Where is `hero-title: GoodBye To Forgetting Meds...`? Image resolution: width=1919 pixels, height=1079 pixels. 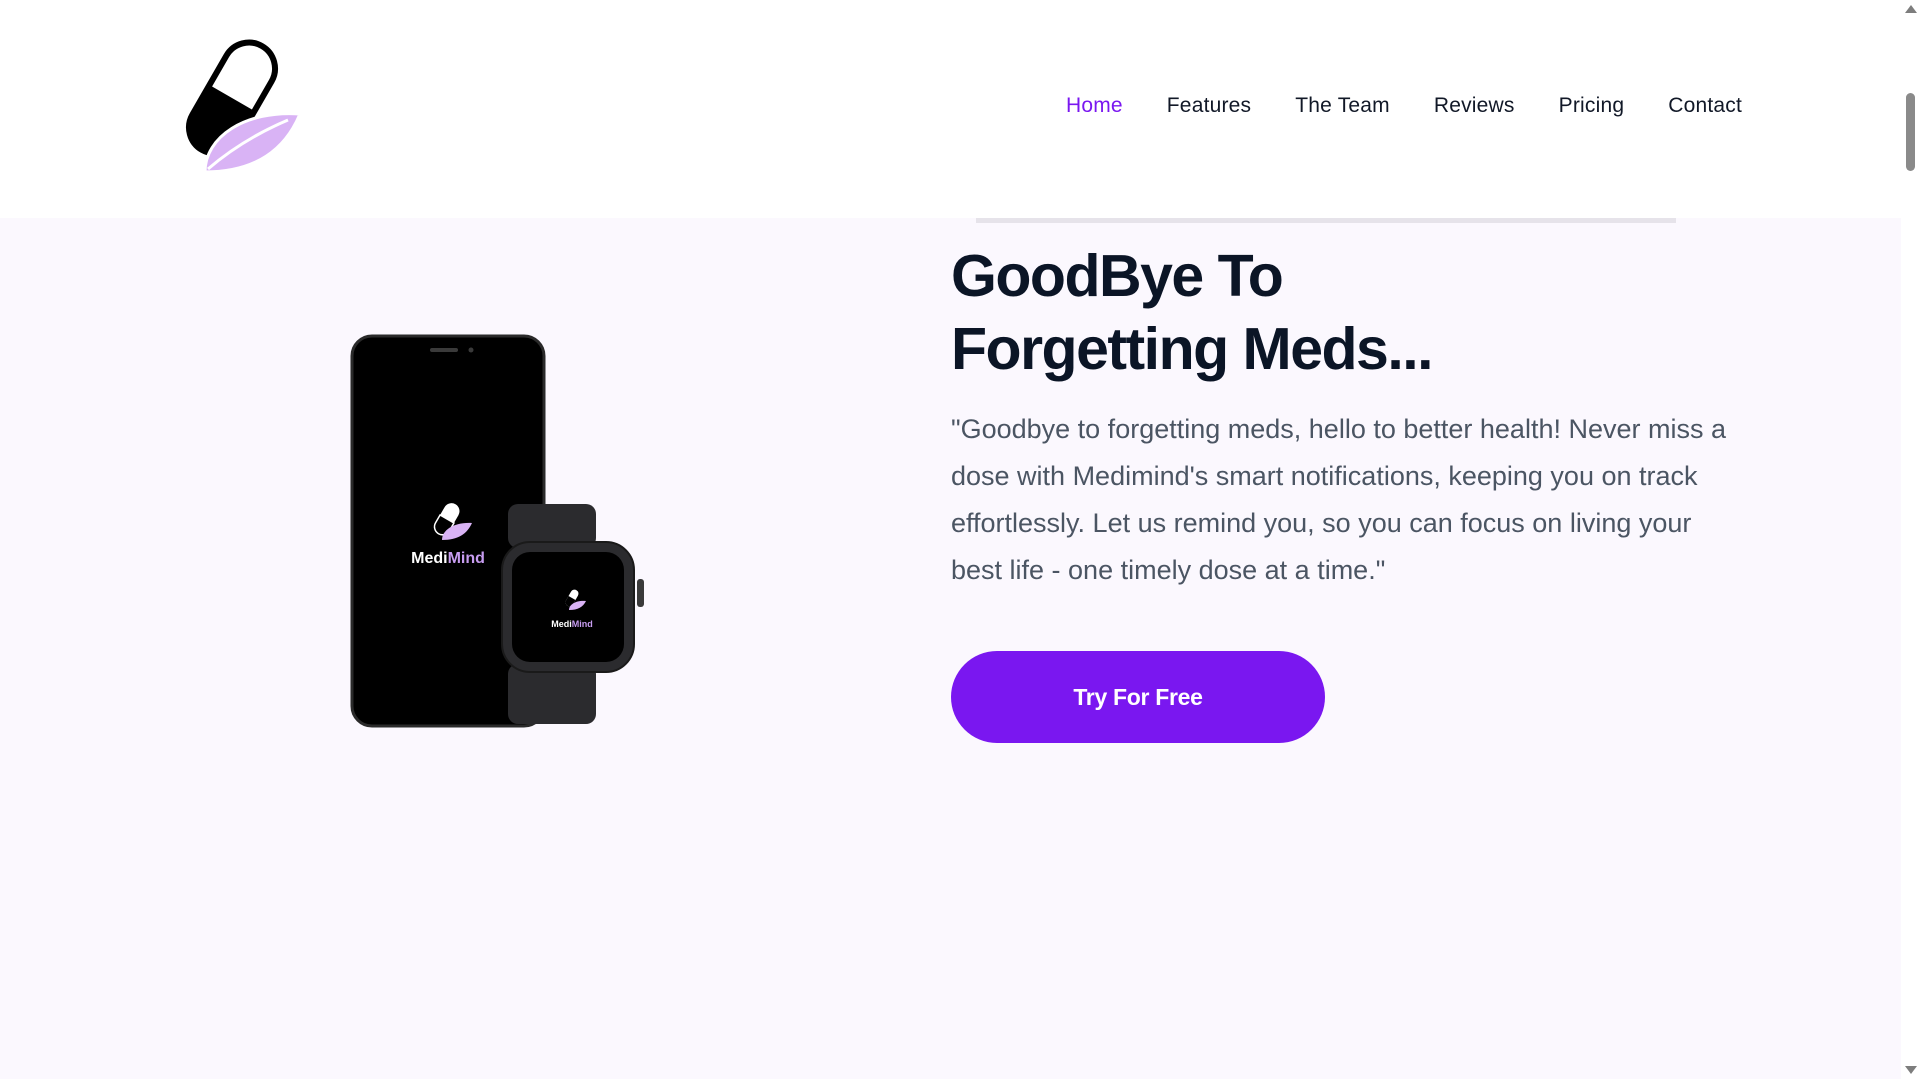
hero-title: GoodBye To Forgetting Meds... is located at coordinates (1192, 312).